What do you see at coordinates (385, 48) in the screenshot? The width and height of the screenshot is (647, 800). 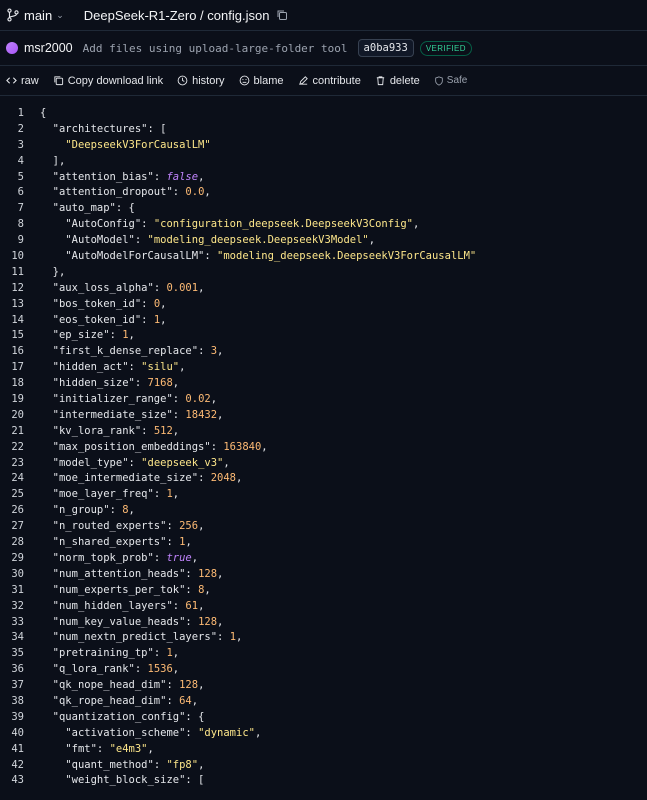 I see `commit-hash: a0ba933` at bounding box center [385, 48].